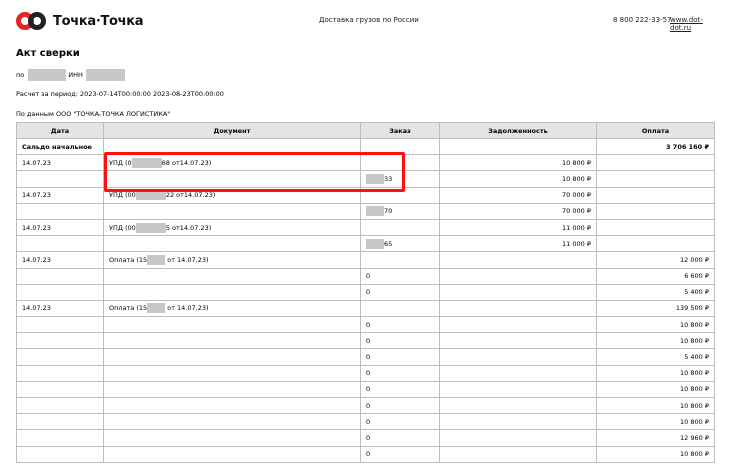 This screenshot has width=736, height=472. Describe the element at coordinates (693, 24) in the screenshot. I see `website-link: www.dot-dot.ru` at that location.